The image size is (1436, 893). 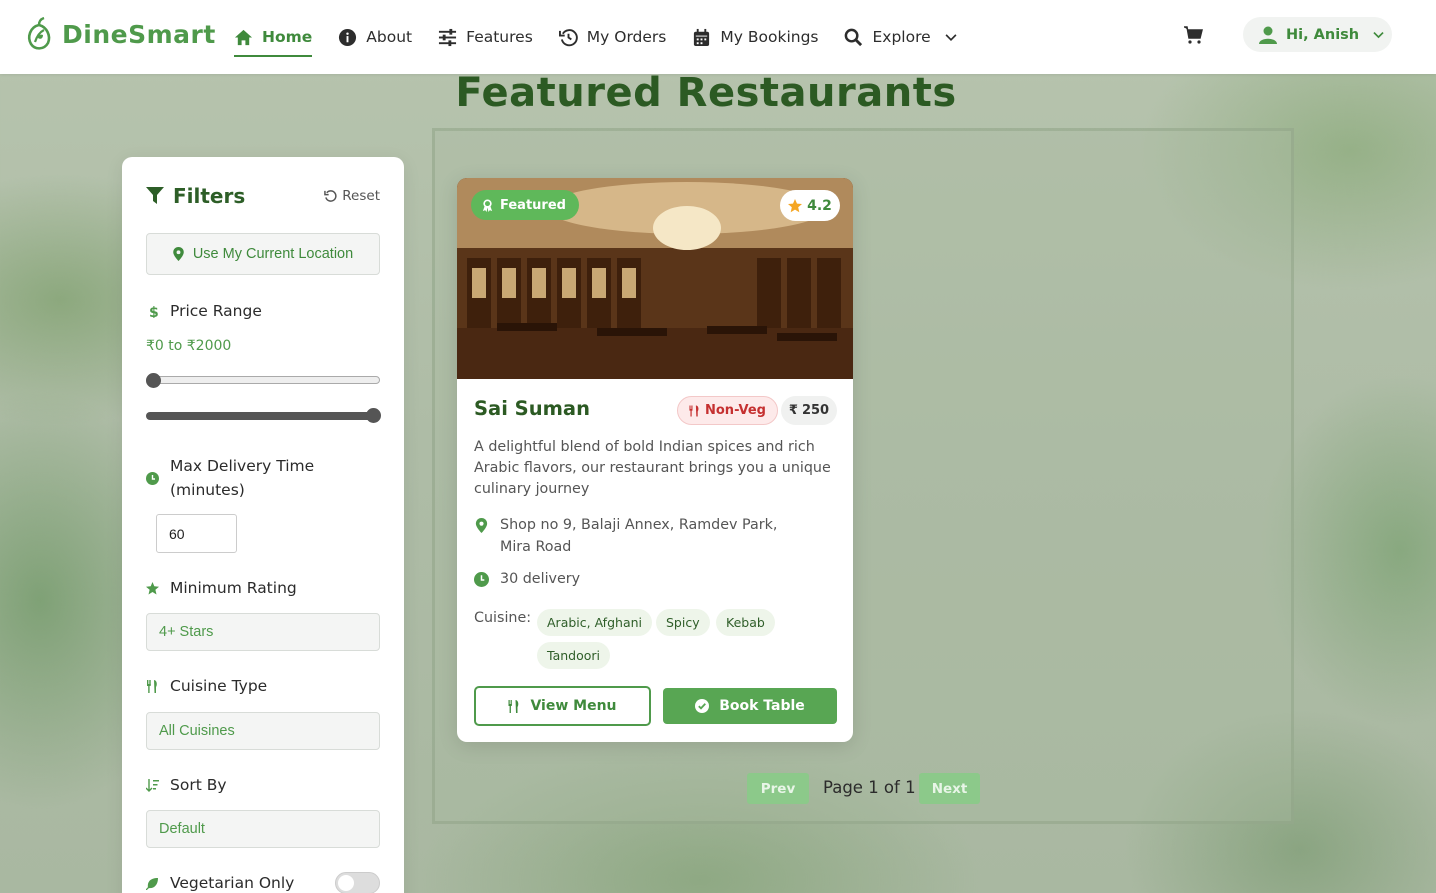 What do you see at coordinates (900, 37) in the screenshot?
I see `nav-explore: Explore` at bounding box center [900, 37].